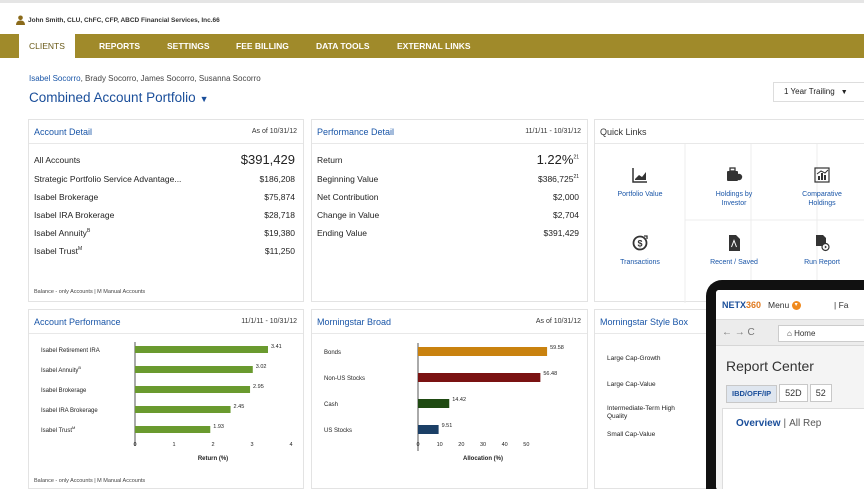 Image resolution: width=864 pixels, height=489 pixels. Describe the element at coordinates (343, 46) in the screenshot. I see `tab-data-tools: DATA TOOLS` at that location.